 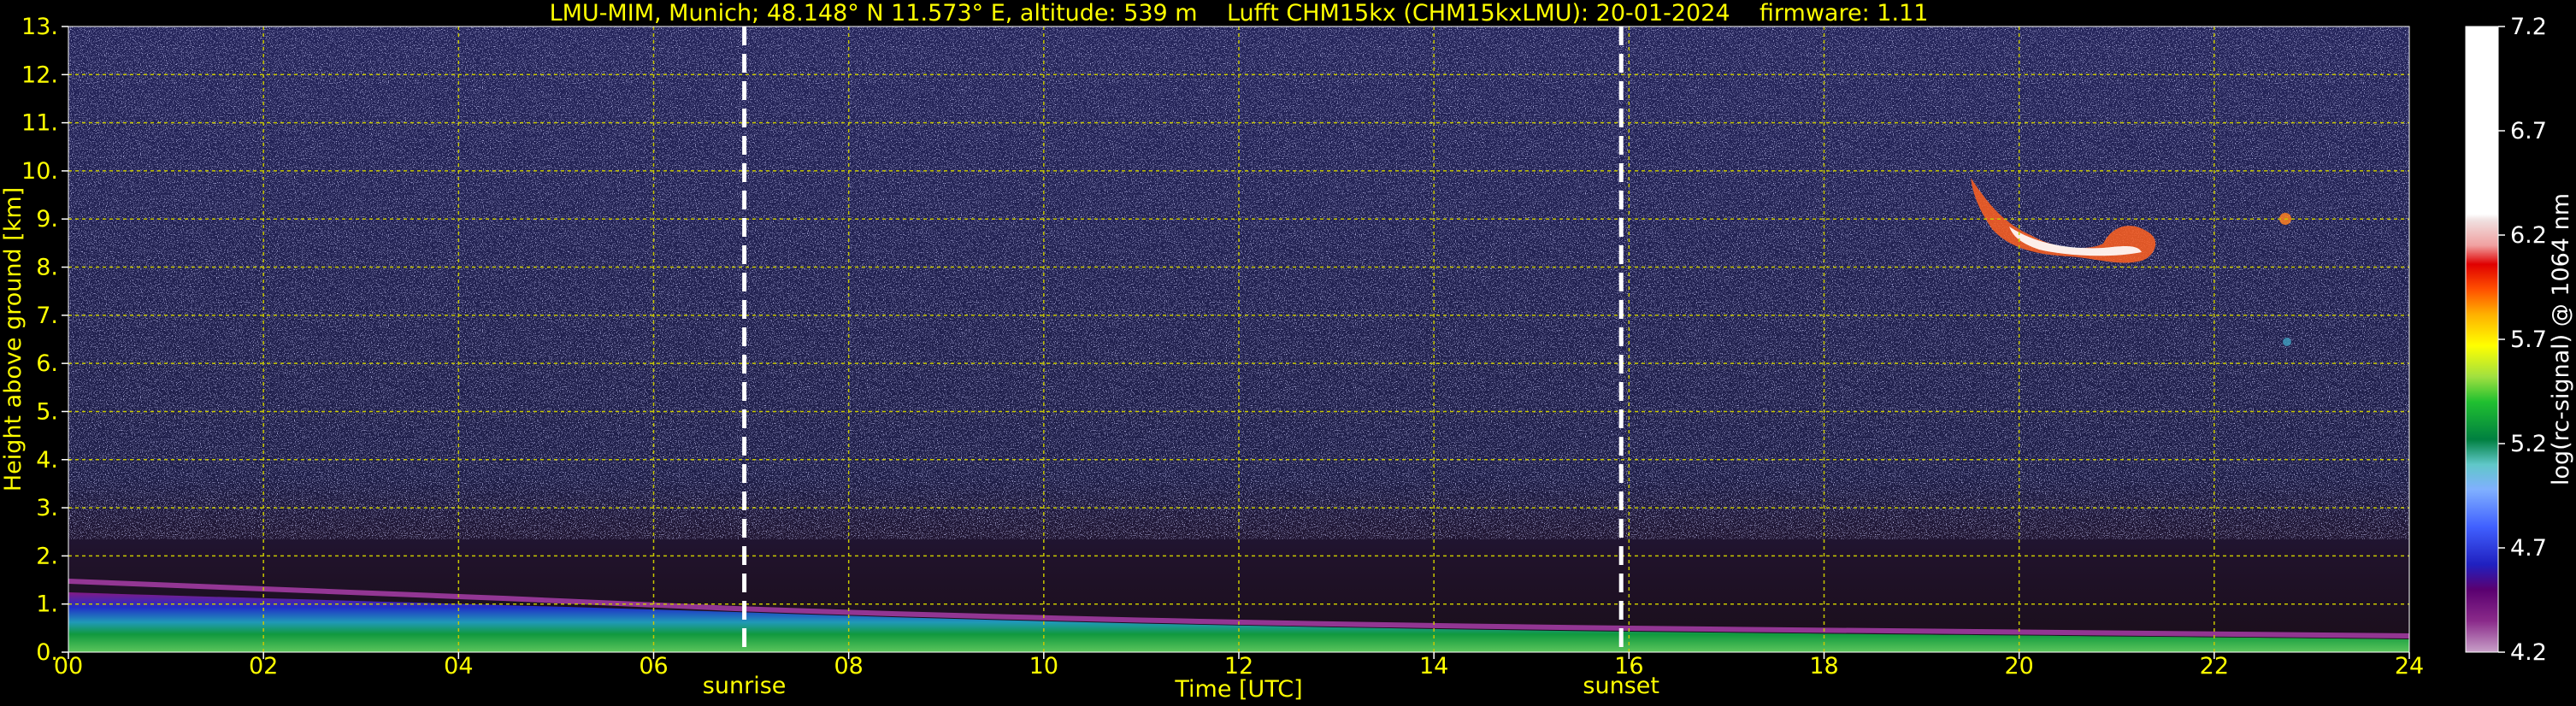 What do you see at coordinates (47, 363) in the screenshot?
I see `y-tick-label: 6.` at bounding box center [47, 363].